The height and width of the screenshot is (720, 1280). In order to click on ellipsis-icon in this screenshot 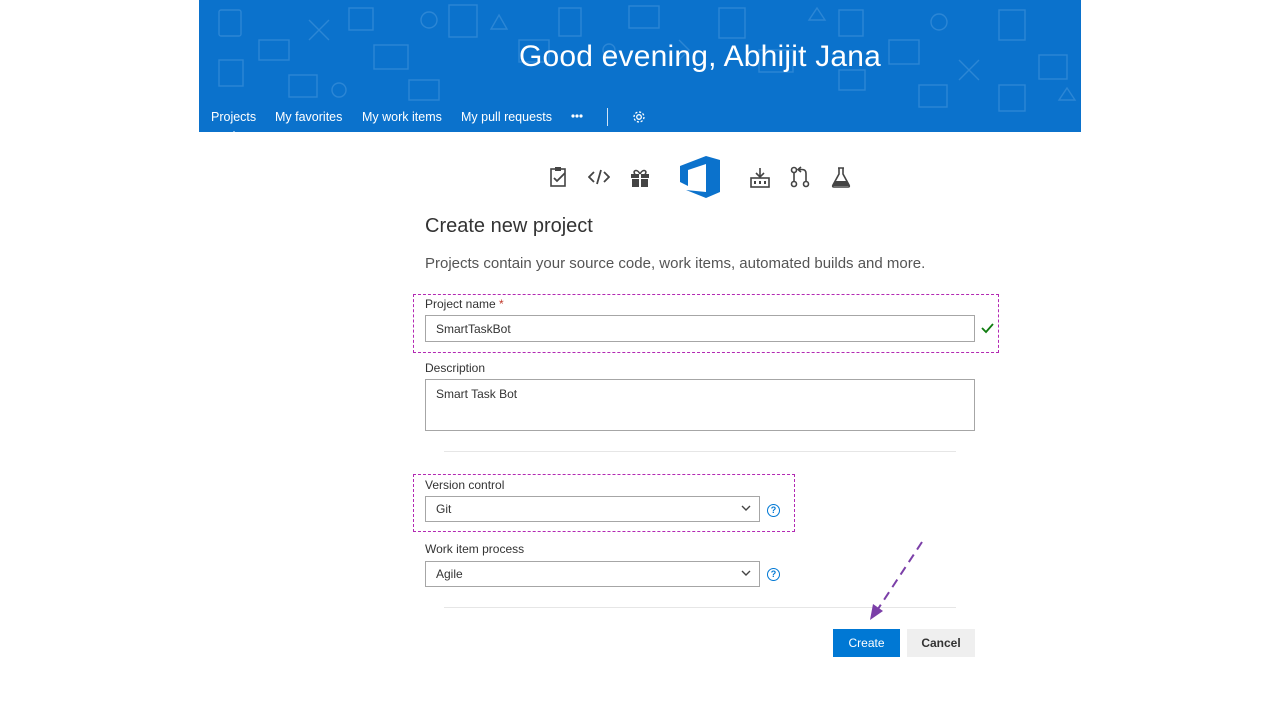, I will do `click(577, 116)`.